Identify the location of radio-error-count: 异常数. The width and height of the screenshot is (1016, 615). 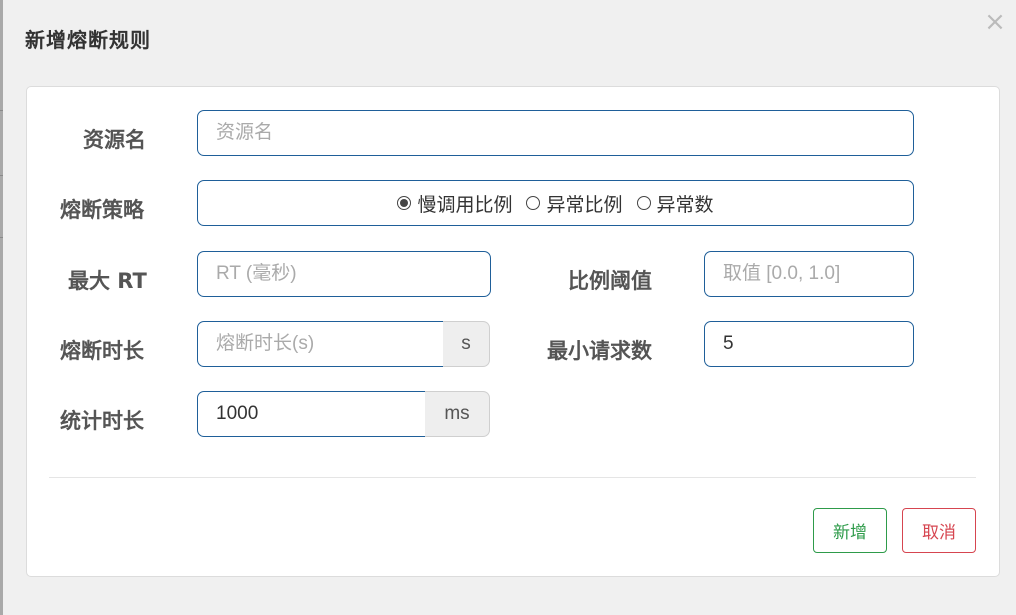
(675, 203).